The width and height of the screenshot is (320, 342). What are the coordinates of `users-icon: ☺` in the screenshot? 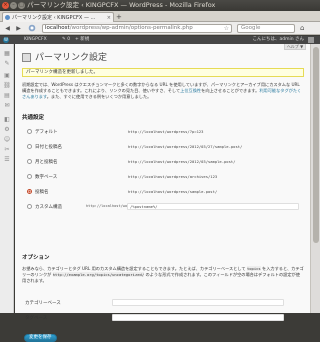 It's located at (7, 139).